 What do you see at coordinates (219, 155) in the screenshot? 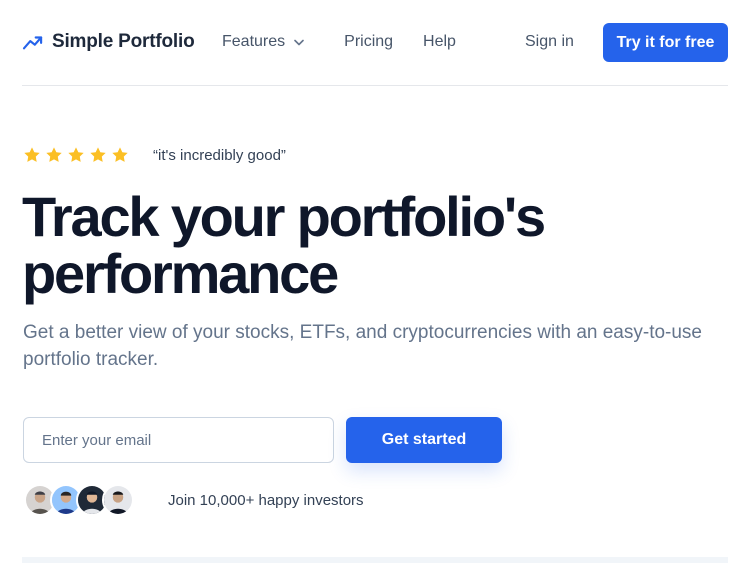
I see `testimonial-quote: “it's incredibly good”` at bounding box center [219, 155].